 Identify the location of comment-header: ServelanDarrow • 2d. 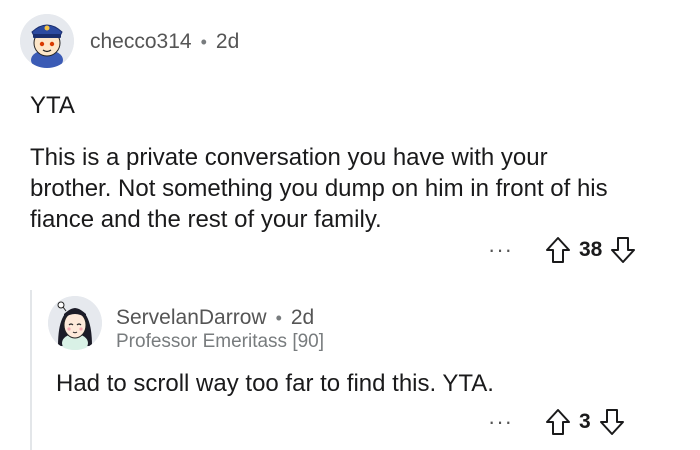
(215, 318).